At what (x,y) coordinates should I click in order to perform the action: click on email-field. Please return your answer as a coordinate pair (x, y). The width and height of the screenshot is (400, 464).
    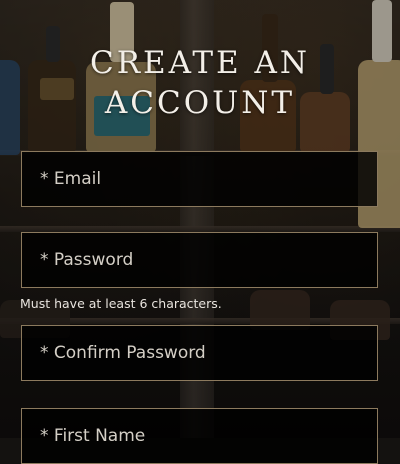
    Looking at the image, I should click on (199, 179).